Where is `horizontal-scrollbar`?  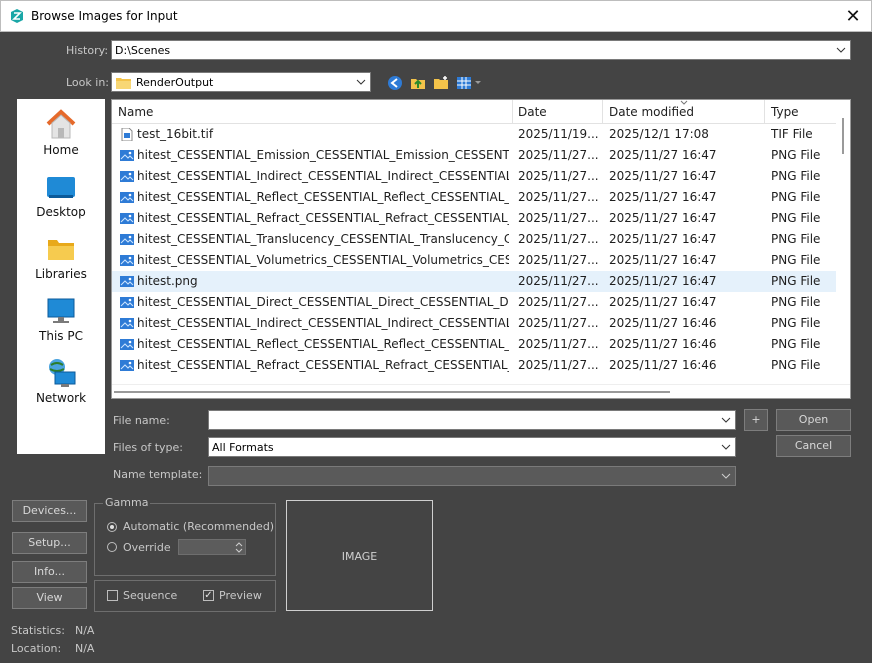 horizontal-scrollbar is located at coordinates (481, 391).